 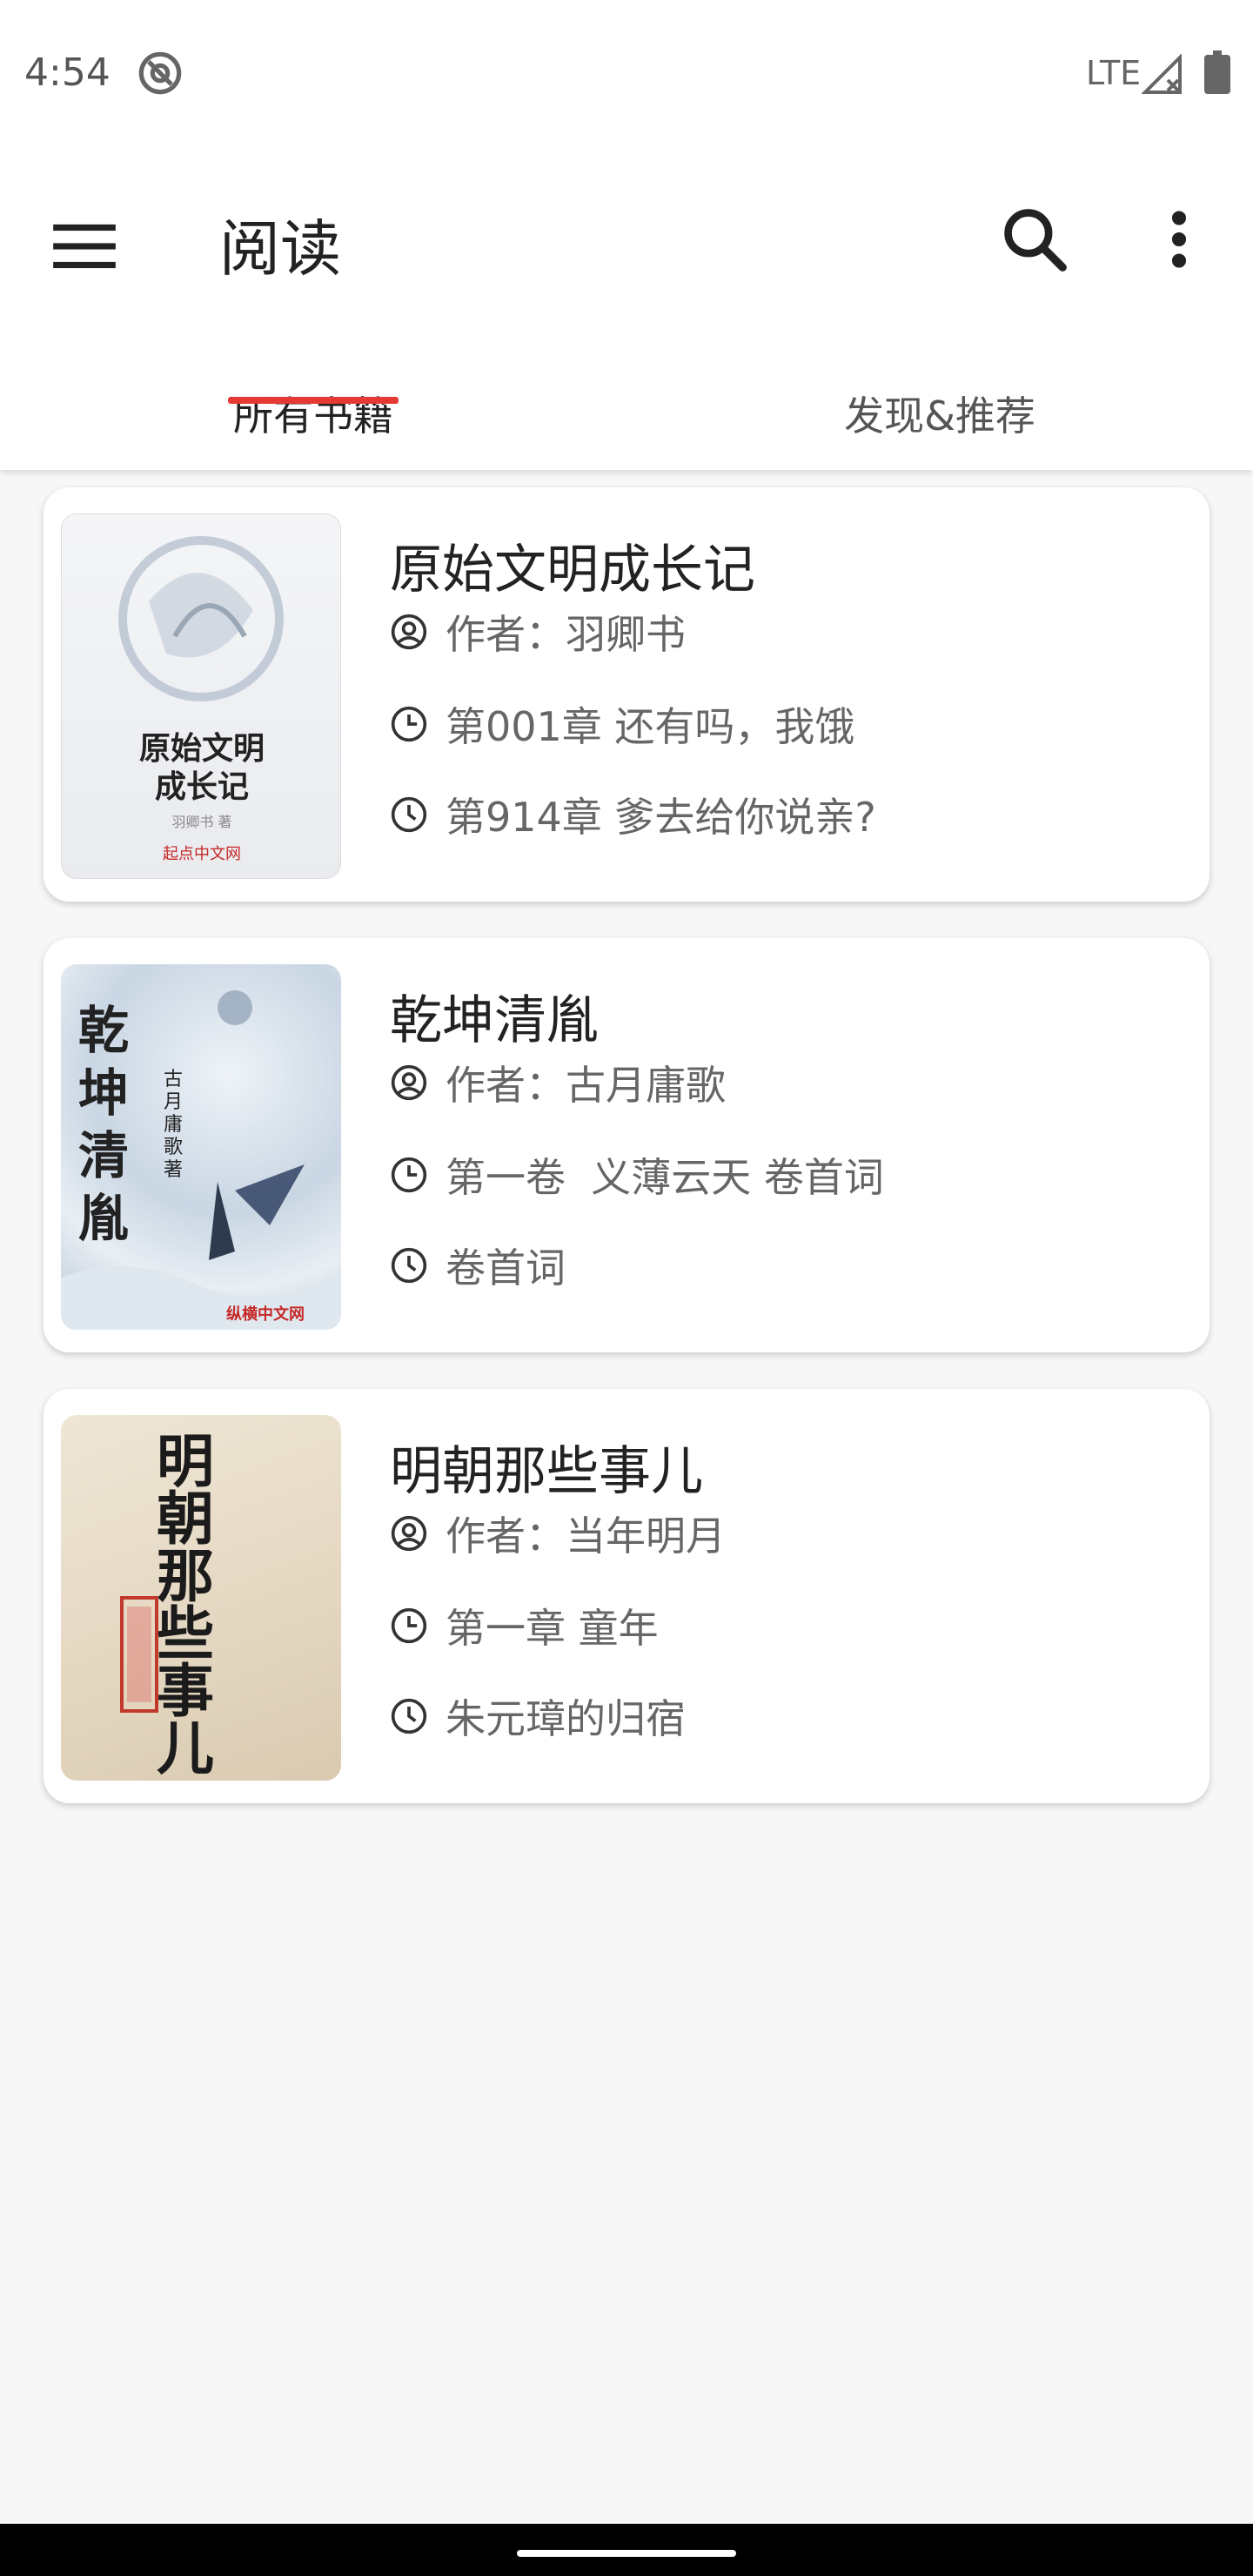 I want to click on author-text: 作者：古月庸歌, so click(x=586, y=1085).